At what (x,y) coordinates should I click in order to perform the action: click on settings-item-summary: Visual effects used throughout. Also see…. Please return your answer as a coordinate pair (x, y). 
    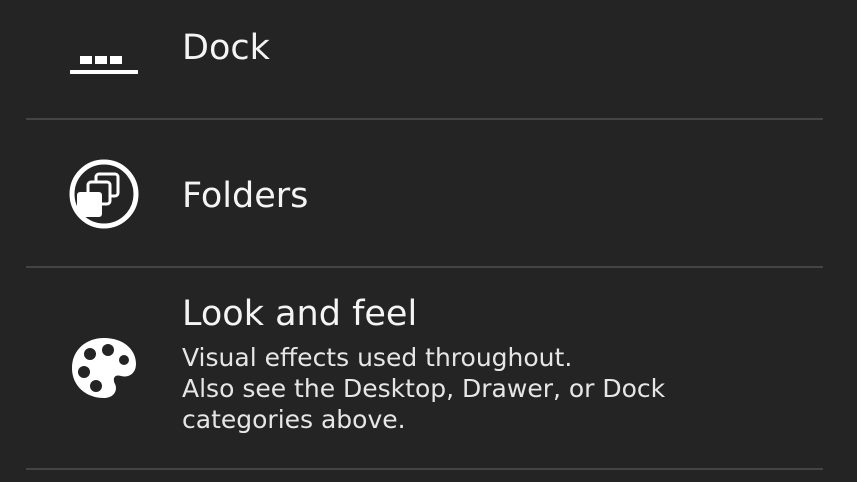
    Looking at the image, I should click on (423, 388).